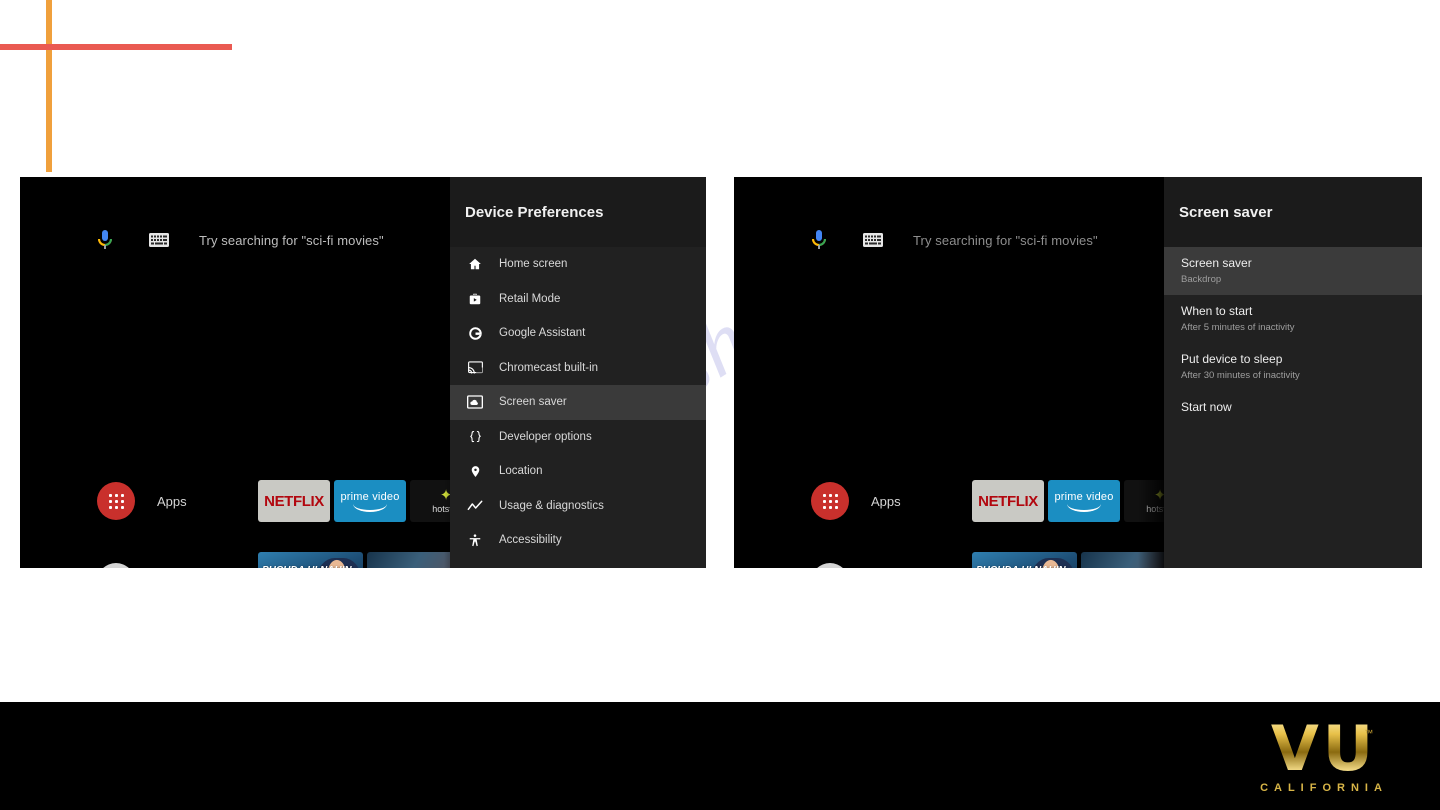  What do you see at coordinates (475, 299) in the screenshot?
I see `retail-bag-icon` at bounding box center [475, 299].